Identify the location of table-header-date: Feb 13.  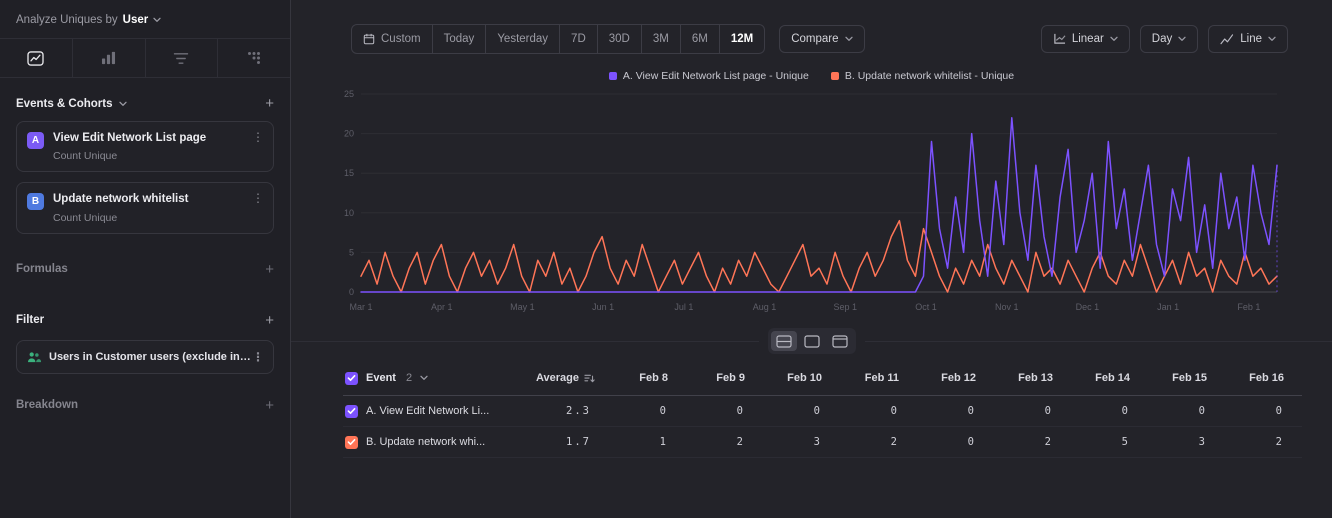
(1024, 378).